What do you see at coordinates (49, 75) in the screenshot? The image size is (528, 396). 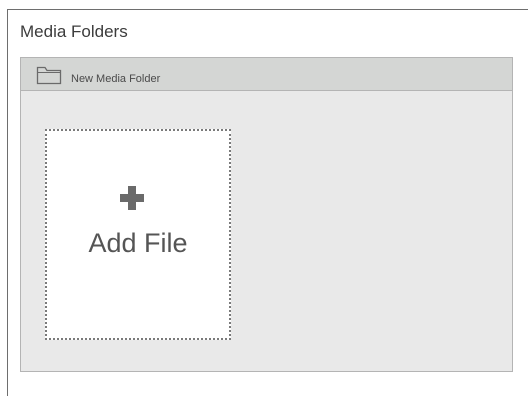 I see `folder-icon` at bounding box center [49, 75].